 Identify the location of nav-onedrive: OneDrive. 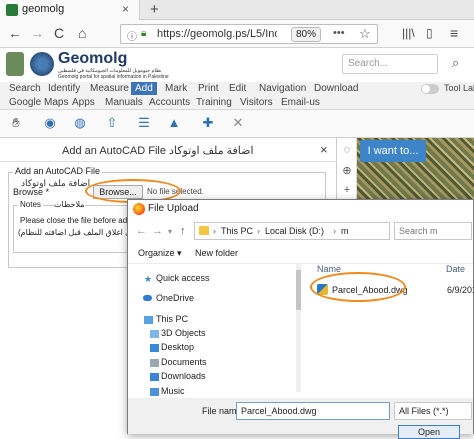
(175, 298).